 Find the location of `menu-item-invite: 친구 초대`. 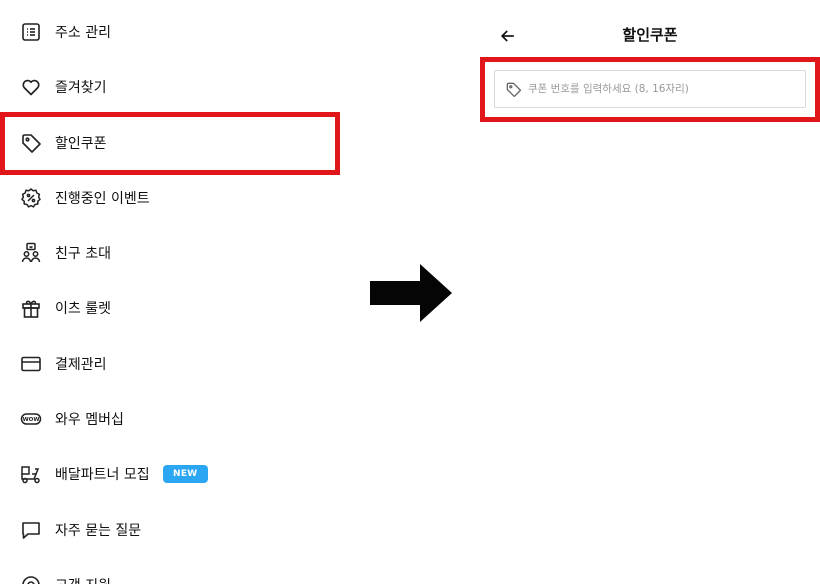

menu-item-invite: 친구 초대 is located at coordinates (170, 252).